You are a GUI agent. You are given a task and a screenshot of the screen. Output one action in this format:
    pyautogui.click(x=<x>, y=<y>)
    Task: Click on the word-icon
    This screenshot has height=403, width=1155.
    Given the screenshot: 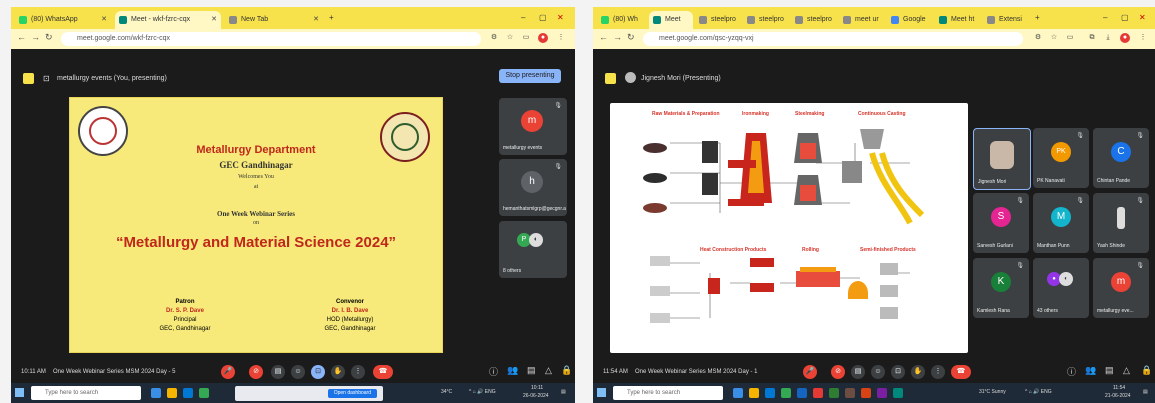 What is the action you would take?
    pyautogui.click(x=802, y=393)
    